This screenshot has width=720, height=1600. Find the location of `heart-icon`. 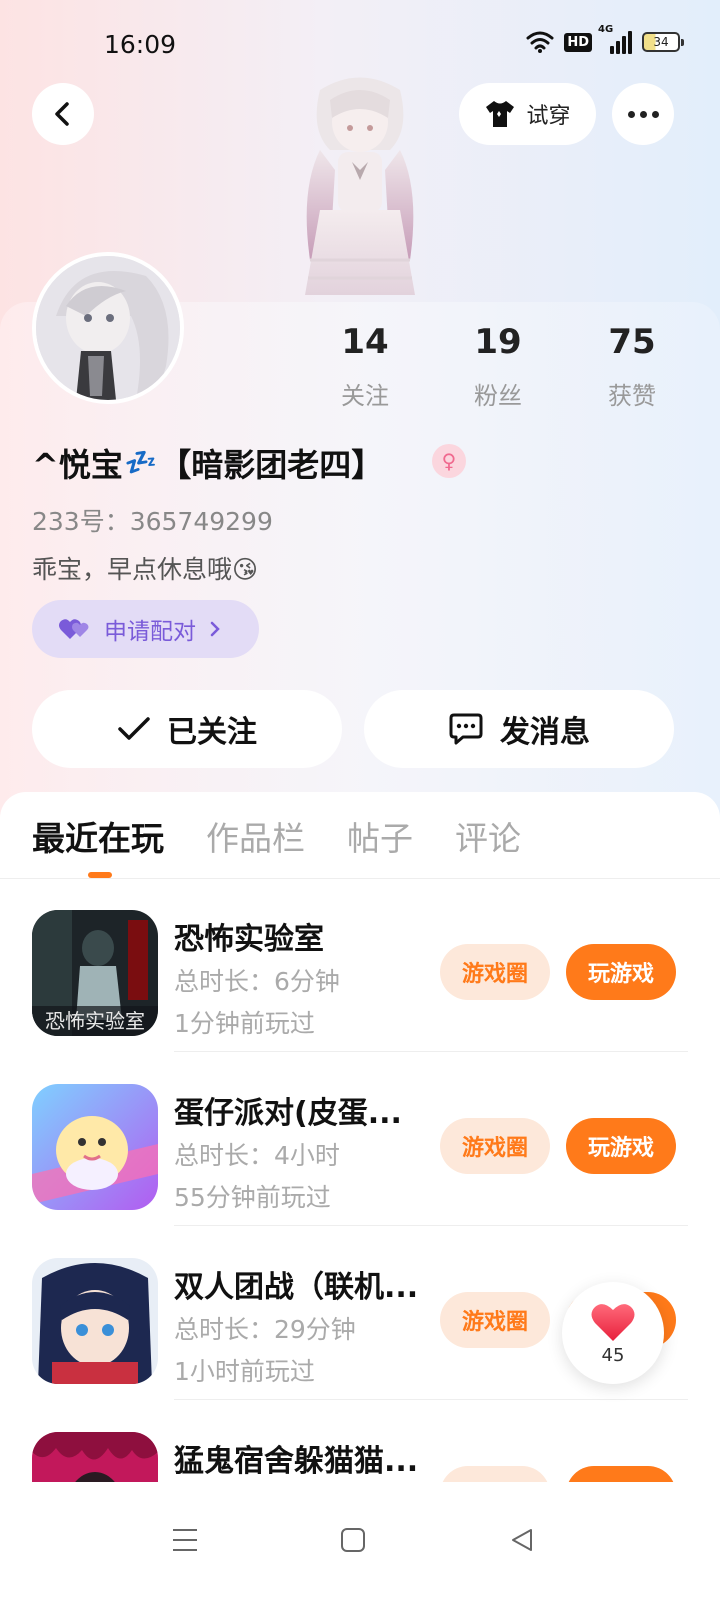

heart-icon is located at coordinates (613, 1322).